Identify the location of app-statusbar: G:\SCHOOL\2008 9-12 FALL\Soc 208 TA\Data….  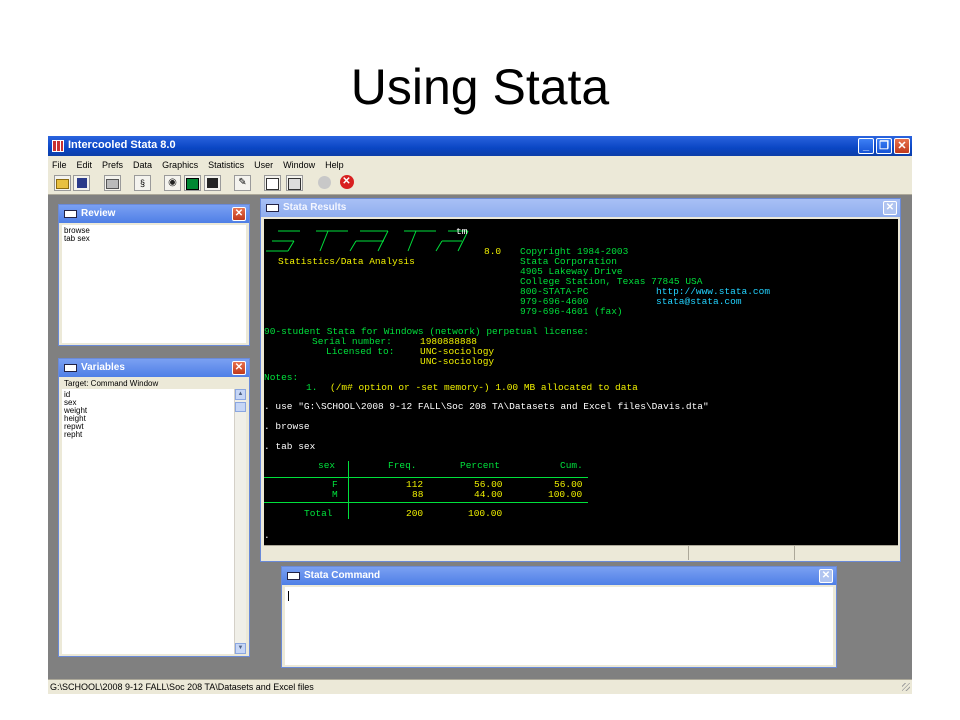
(480, 686).